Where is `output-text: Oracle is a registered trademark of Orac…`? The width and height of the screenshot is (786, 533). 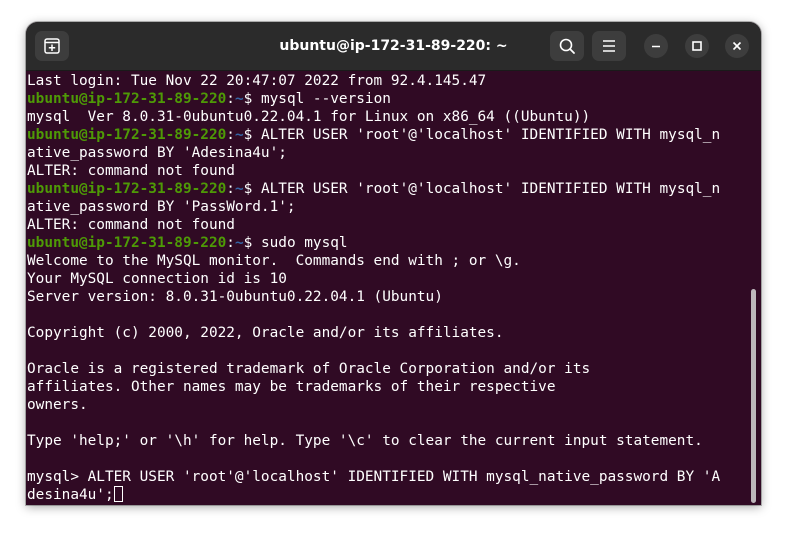
output-text: Oracle is a registered trademark of Orac… is located at coordinates (309, 369).